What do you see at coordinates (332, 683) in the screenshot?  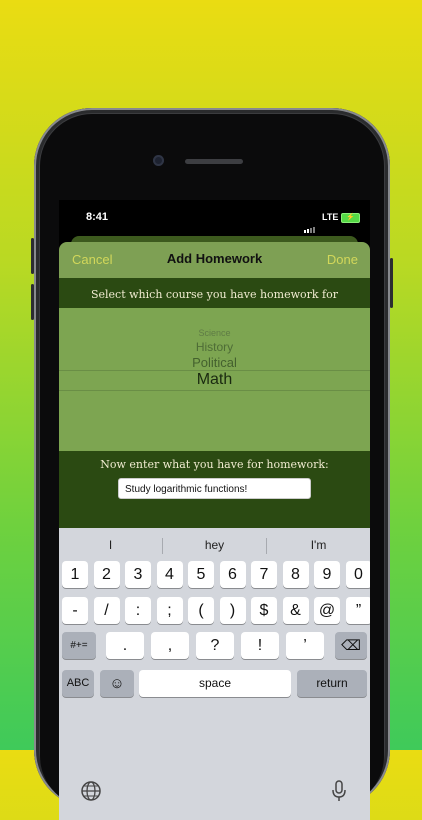 I see `return-key: return` at bounding box center [332, 683].